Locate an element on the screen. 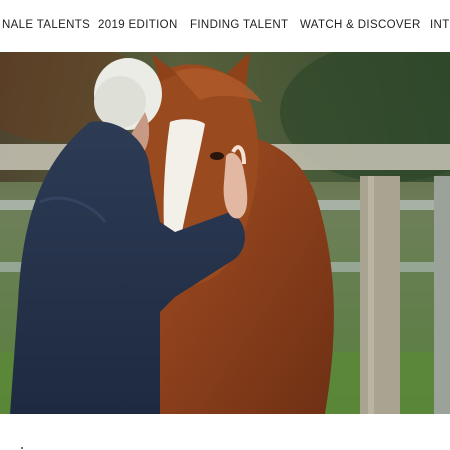 Image resolution: width=450 pixels, height=450 pixels. content-area is located at coordinates (225, 432).